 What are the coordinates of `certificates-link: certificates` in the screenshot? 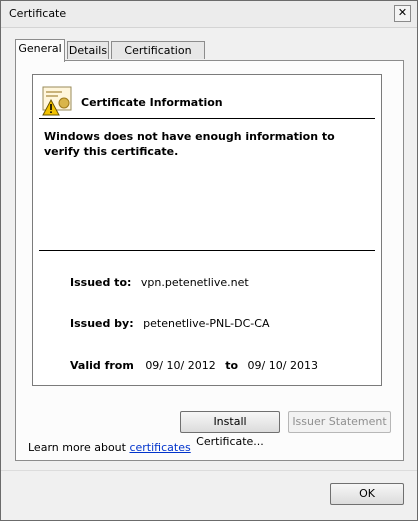 It's located at (159, 447).